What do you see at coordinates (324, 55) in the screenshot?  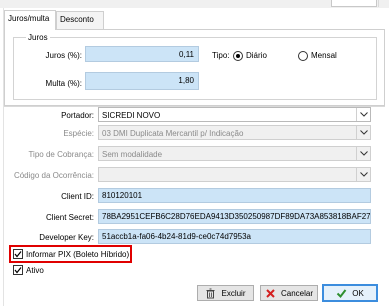 I see `radio-mensal-label: Mensal` at bounding box center [324, 55].